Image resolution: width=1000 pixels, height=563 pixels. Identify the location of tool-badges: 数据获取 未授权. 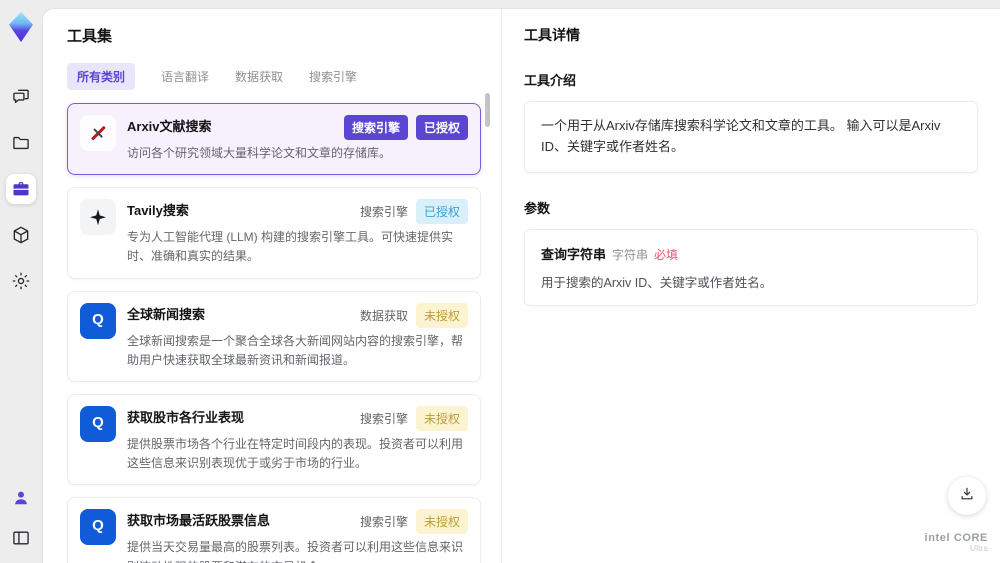
(410, 315).